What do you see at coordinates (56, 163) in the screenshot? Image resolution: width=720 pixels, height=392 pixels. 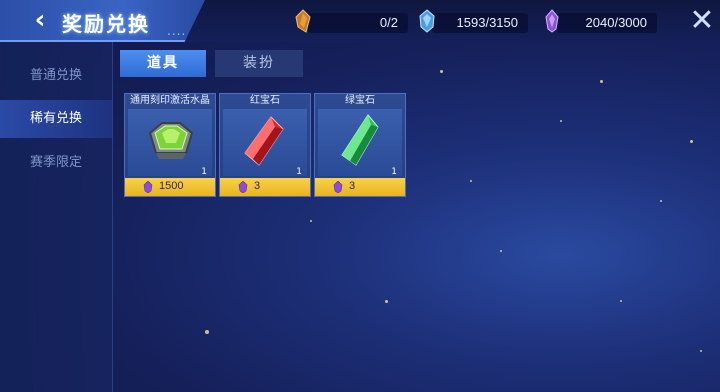 I see `sidebar-item-season-limited: 赛季限定` at bounding box center [56, 163].